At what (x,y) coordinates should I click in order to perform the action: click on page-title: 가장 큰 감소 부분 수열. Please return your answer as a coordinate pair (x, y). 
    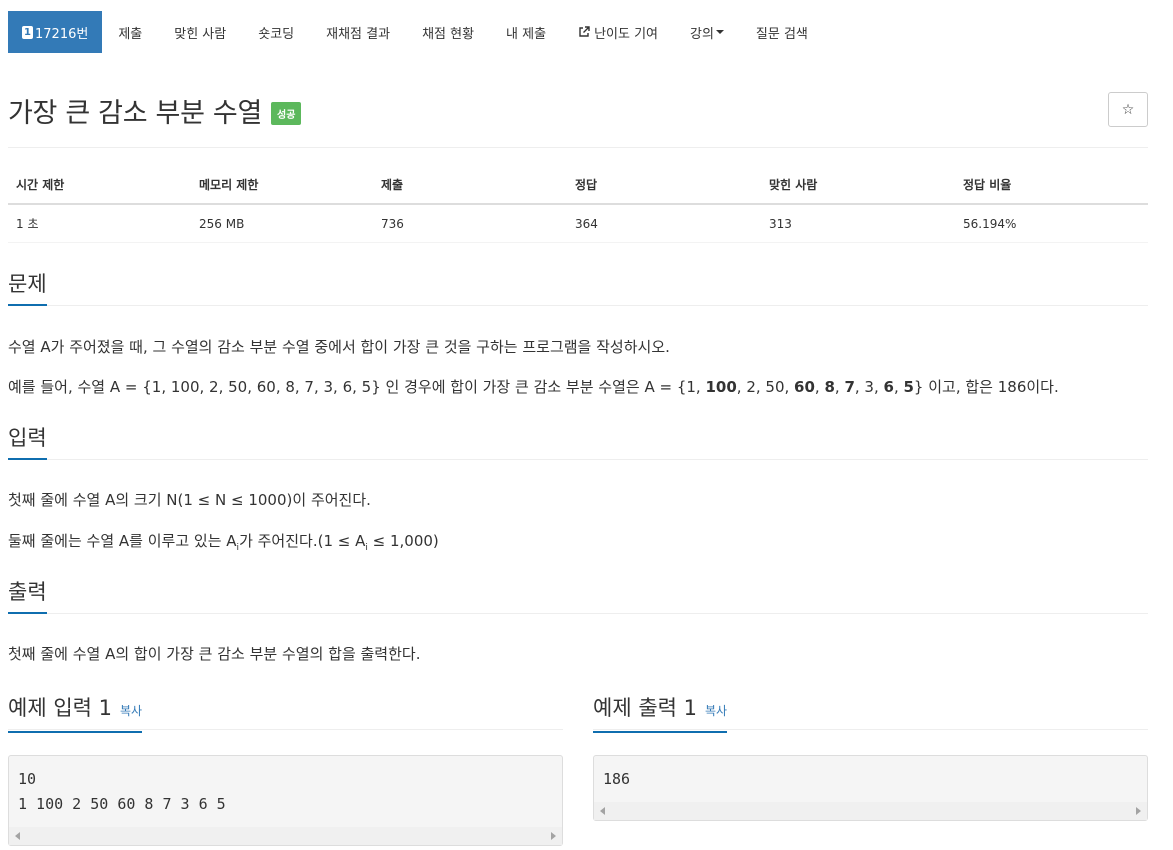
    Looking at the image, I should click on (135, 113).